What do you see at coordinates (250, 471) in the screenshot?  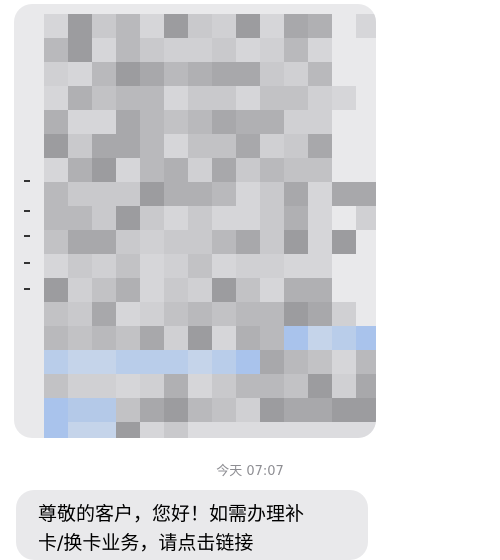 I see `message-timestamp: 今天 07:07` at bounding box center [250, 471].